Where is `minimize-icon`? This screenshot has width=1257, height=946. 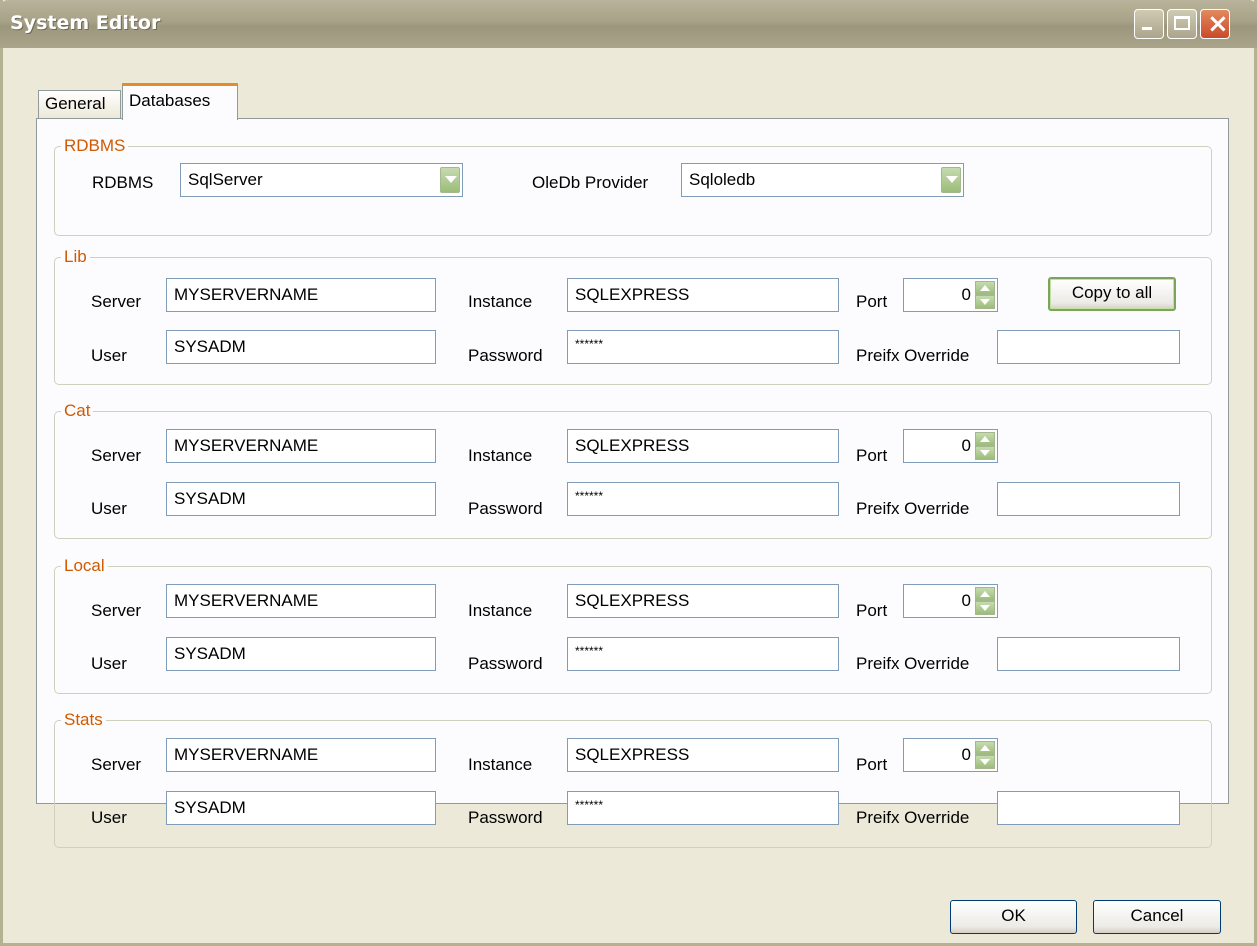 minimize-icon is located at coordinates (1147, 28).